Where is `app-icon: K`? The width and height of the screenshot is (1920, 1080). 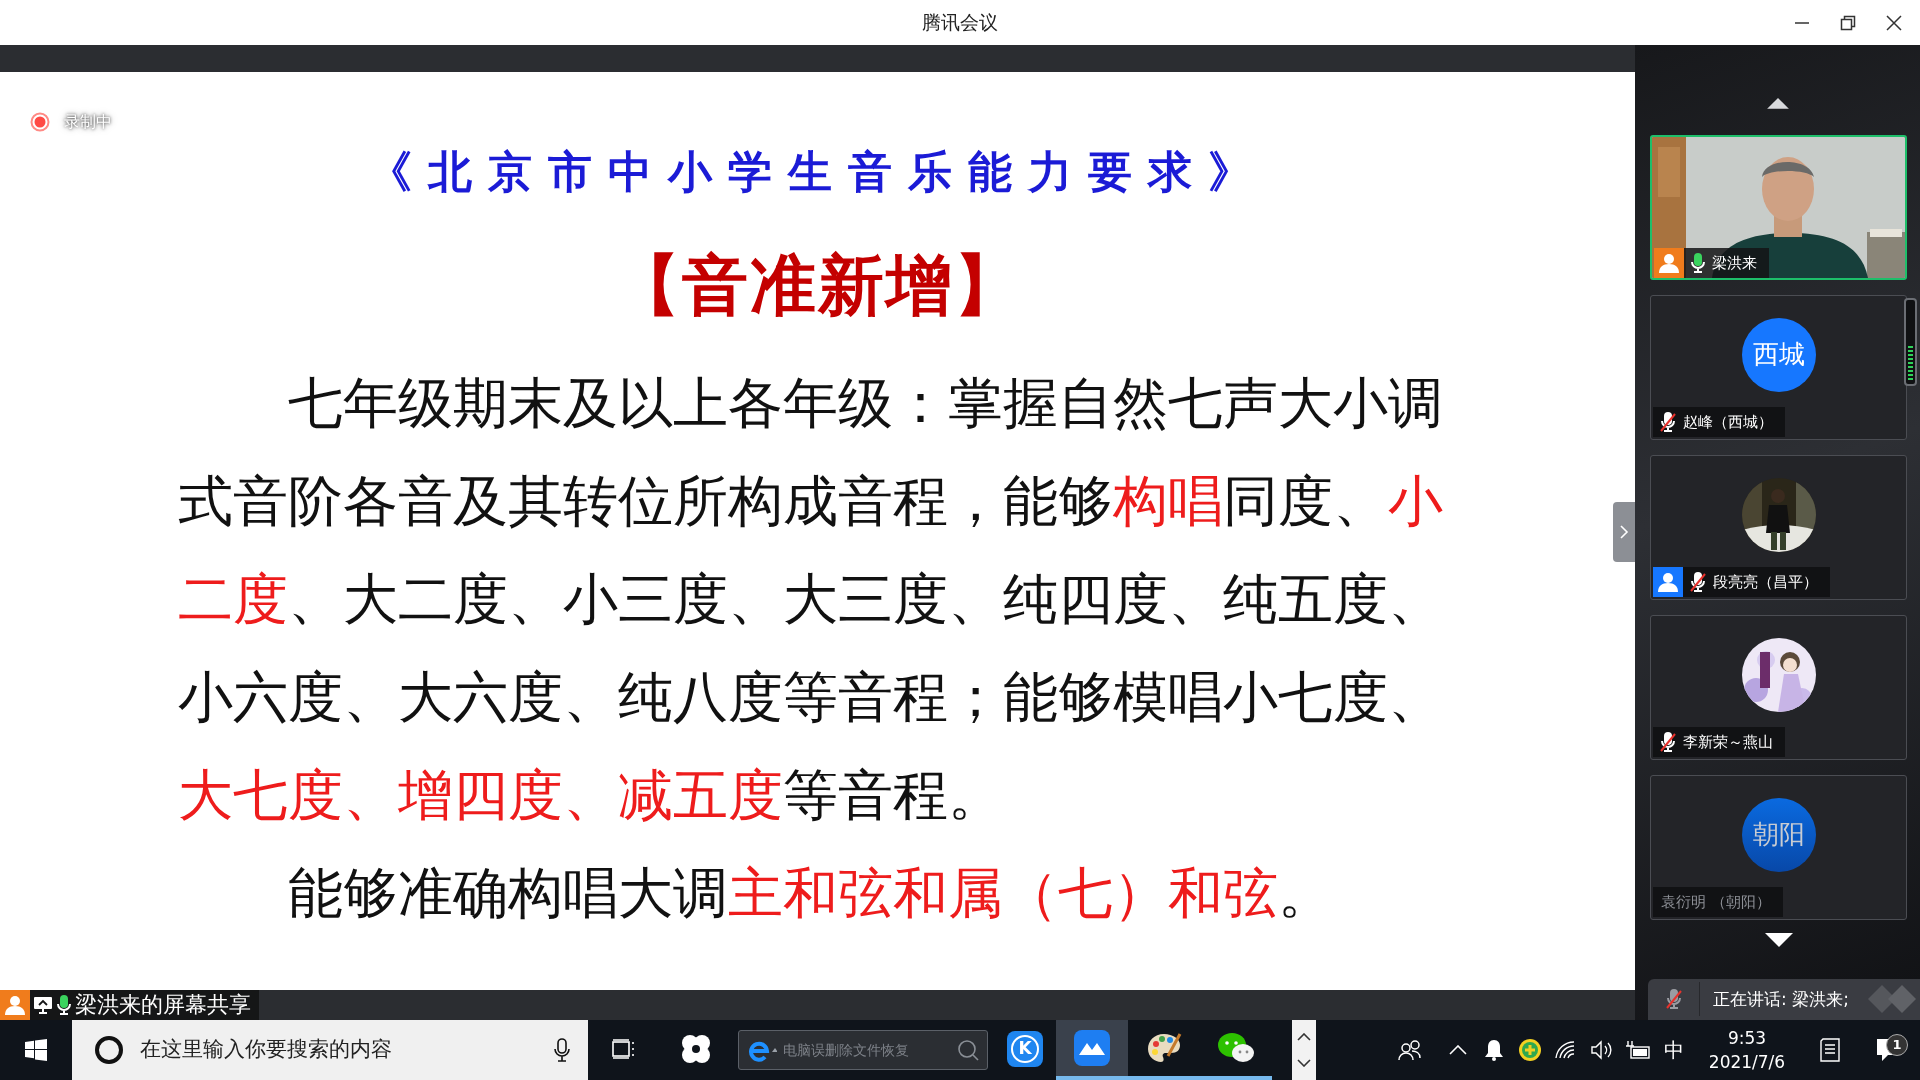
app-icon: K is located at coordinates (1025, 1048).